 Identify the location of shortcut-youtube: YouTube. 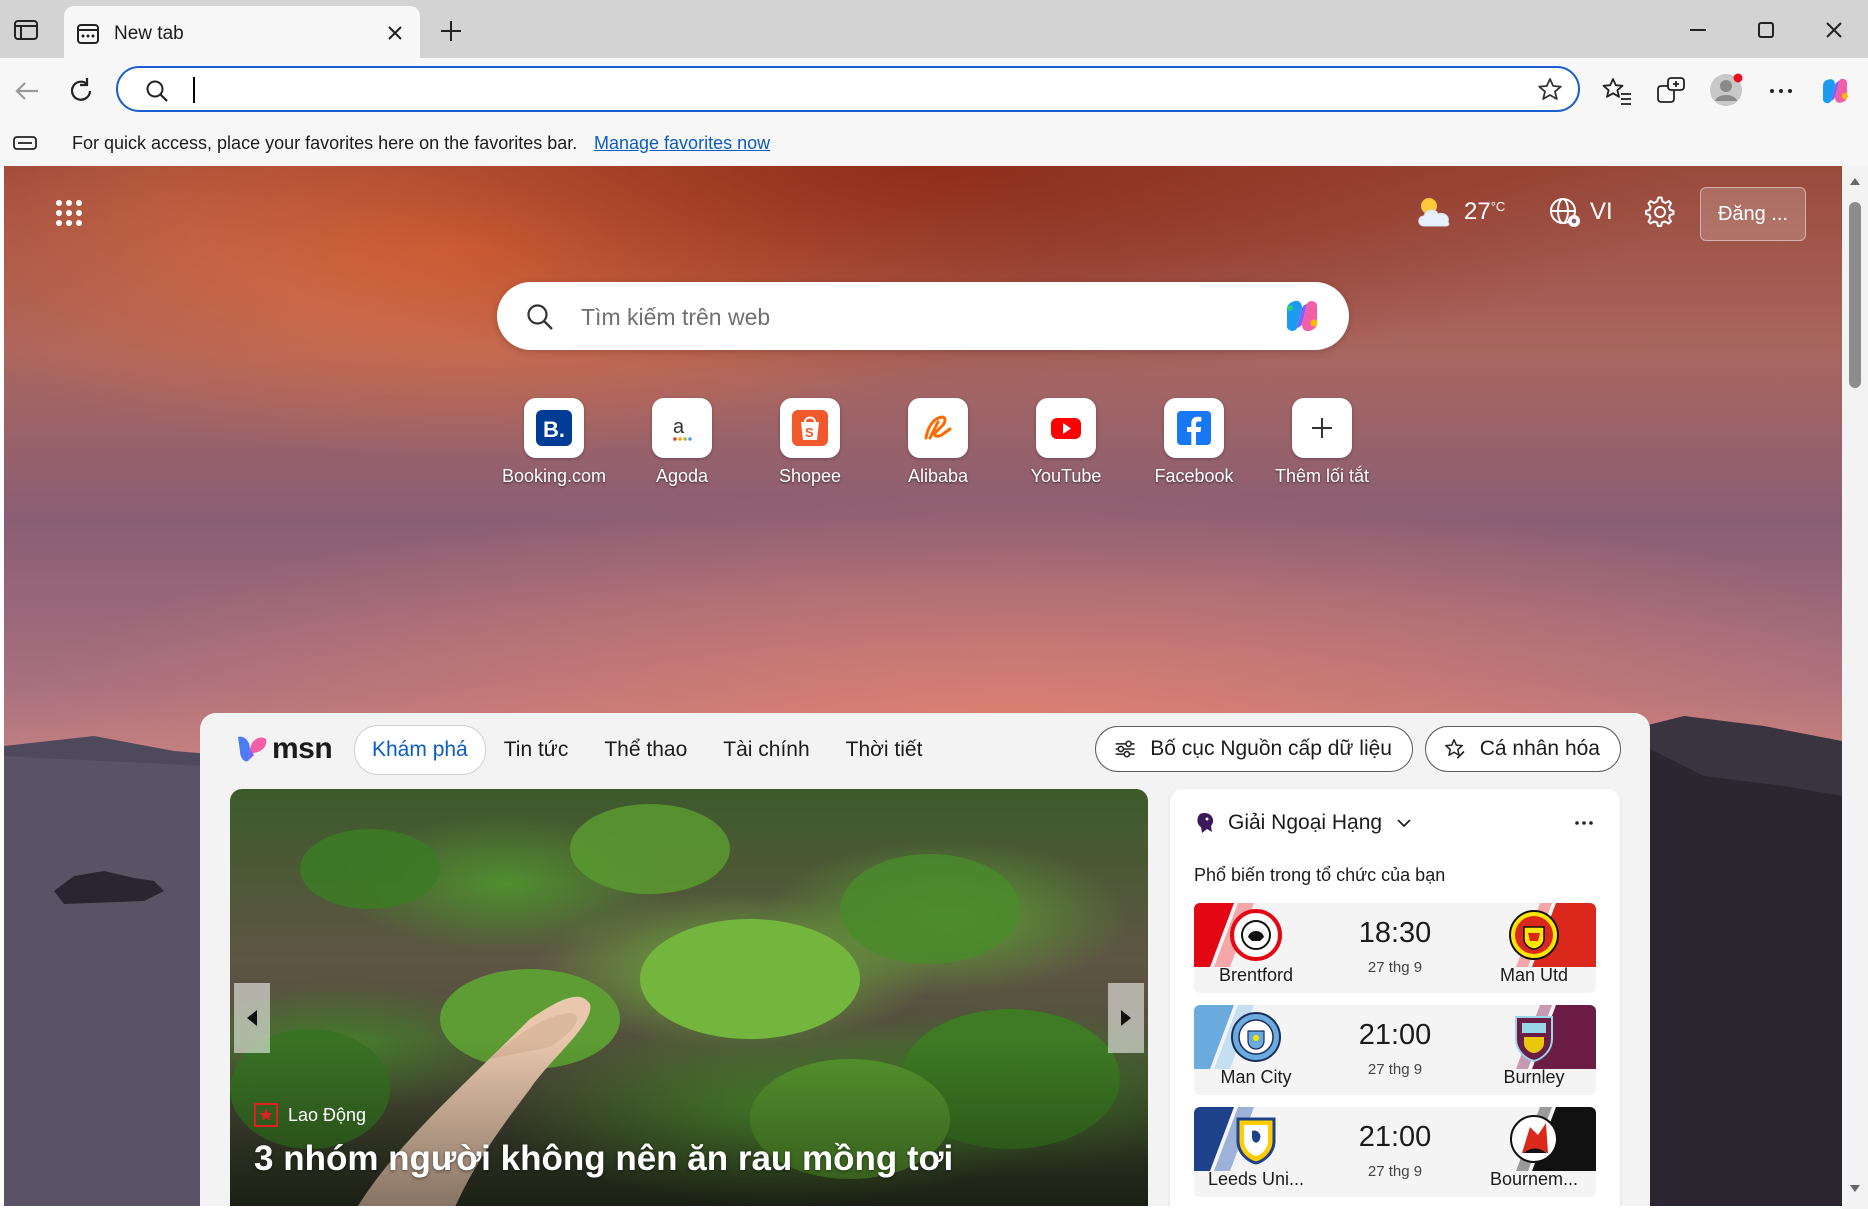
(1066, 442).